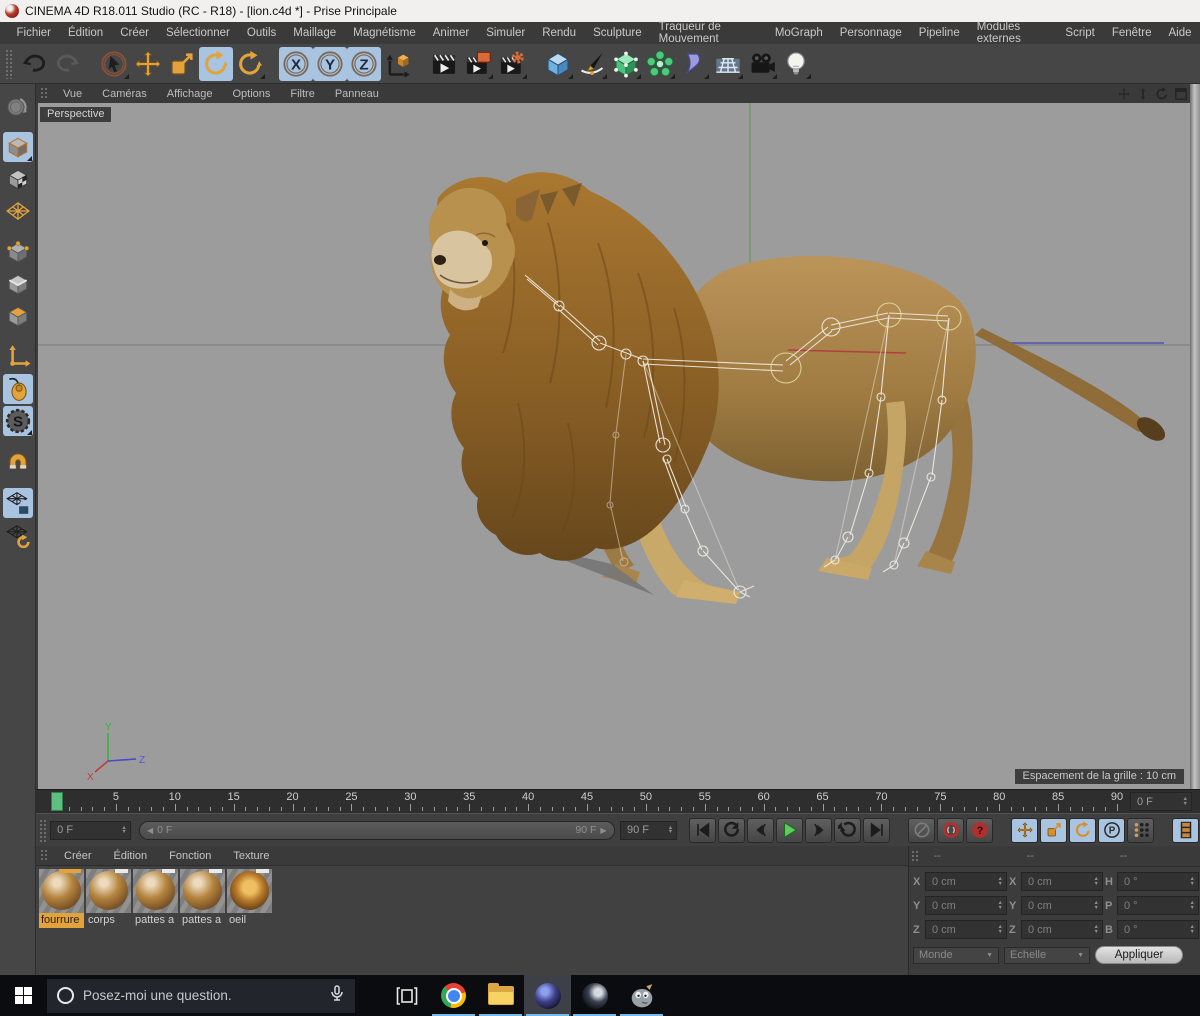 The image size is (1200, 1016). I want to click on texture-mode-button, so click(18, 179).